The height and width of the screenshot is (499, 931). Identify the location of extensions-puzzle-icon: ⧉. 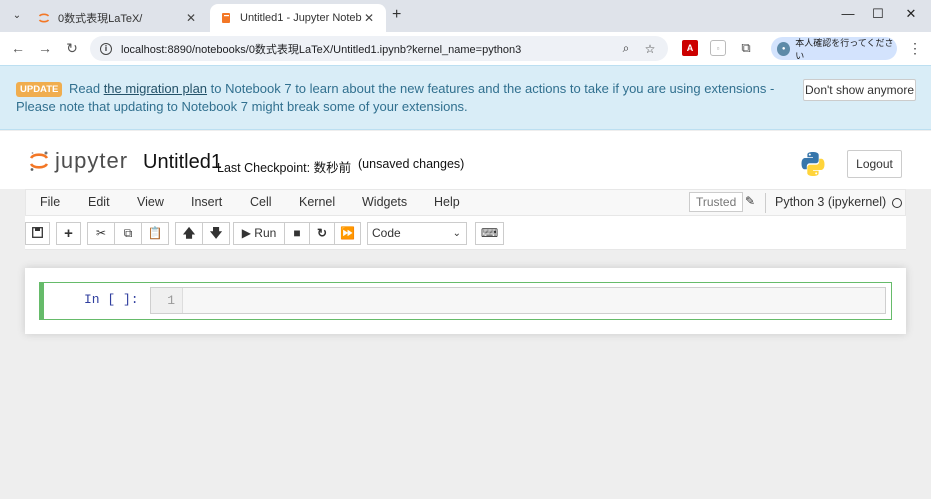
(746, 48).